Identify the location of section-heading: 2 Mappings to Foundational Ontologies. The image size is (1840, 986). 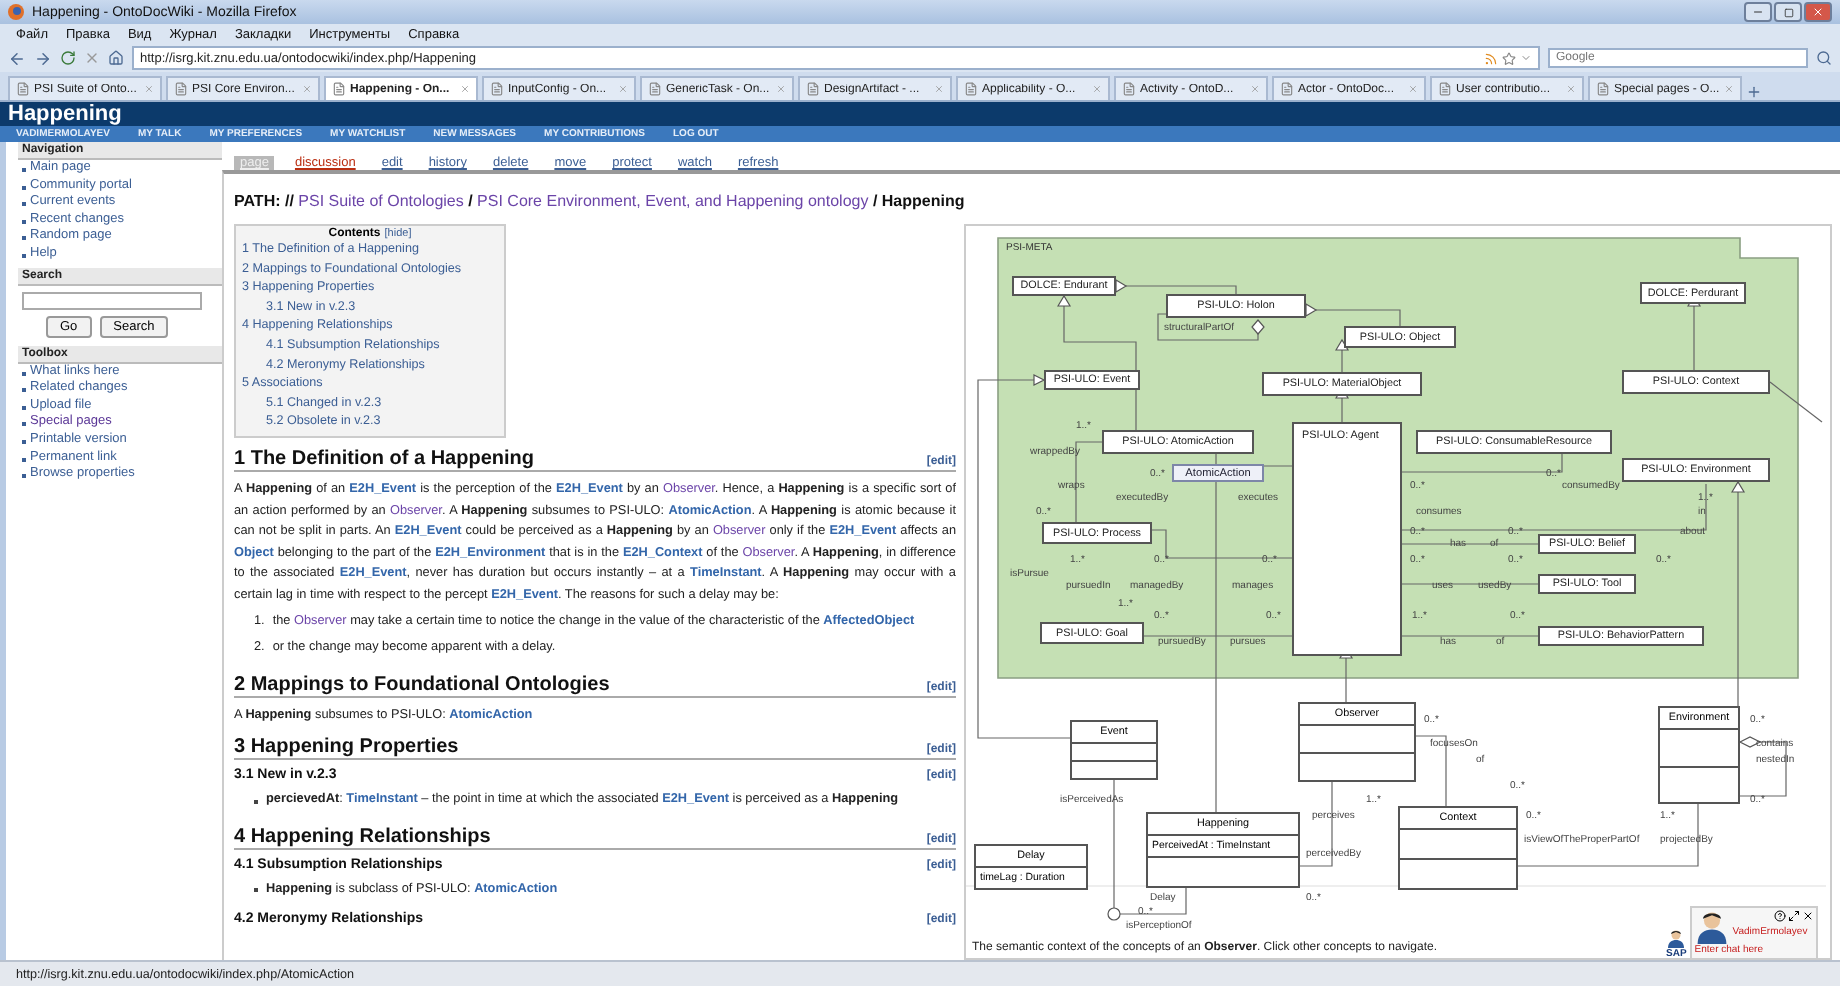
(422, 684).